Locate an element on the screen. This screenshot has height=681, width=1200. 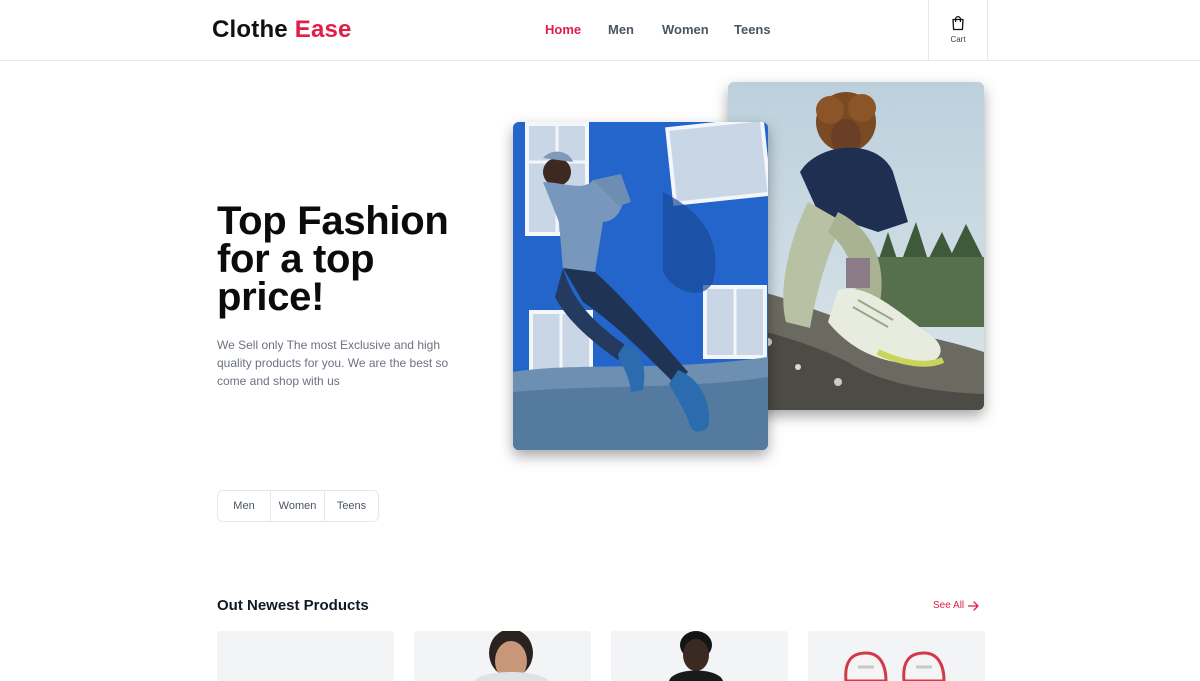
arrow-right-icon is located at coordinates (973, 606).